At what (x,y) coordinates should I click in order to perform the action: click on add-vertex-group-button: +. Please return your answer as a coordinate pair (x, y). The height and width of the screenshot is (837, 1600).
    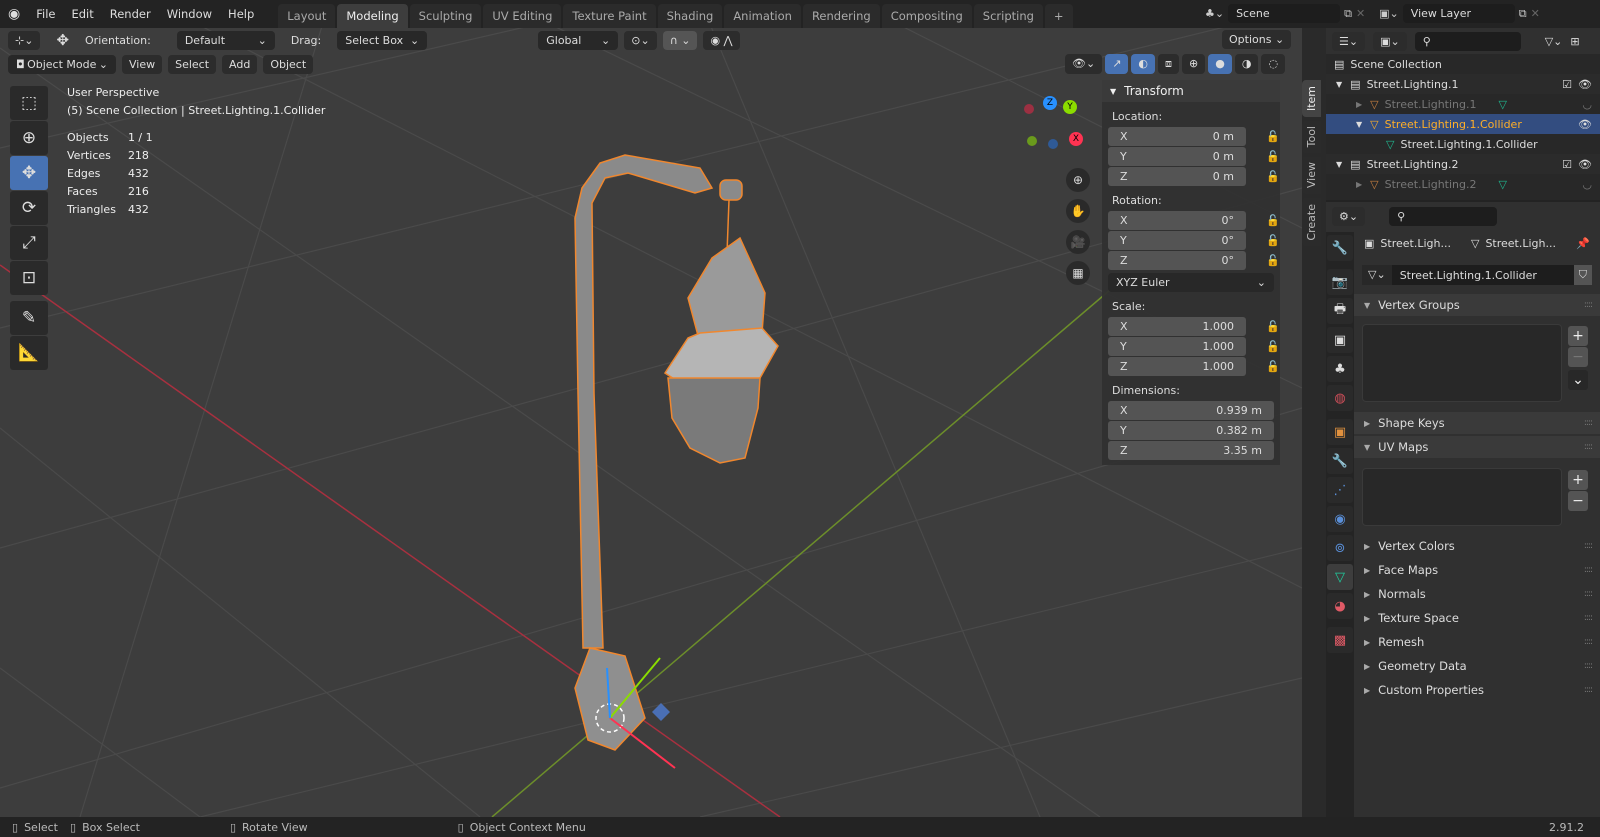
    Looking at the image, I should click on (1578, 336).